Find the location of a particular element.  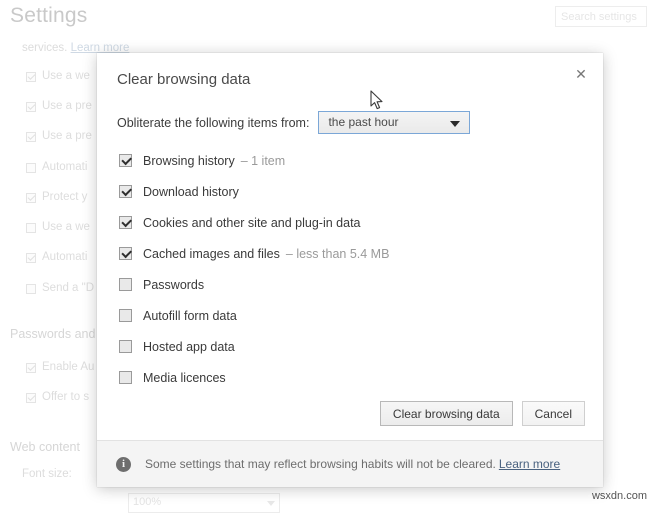

data-type-option-row: Cookies and other site and plug-in data is located at coordinates (254, 222).